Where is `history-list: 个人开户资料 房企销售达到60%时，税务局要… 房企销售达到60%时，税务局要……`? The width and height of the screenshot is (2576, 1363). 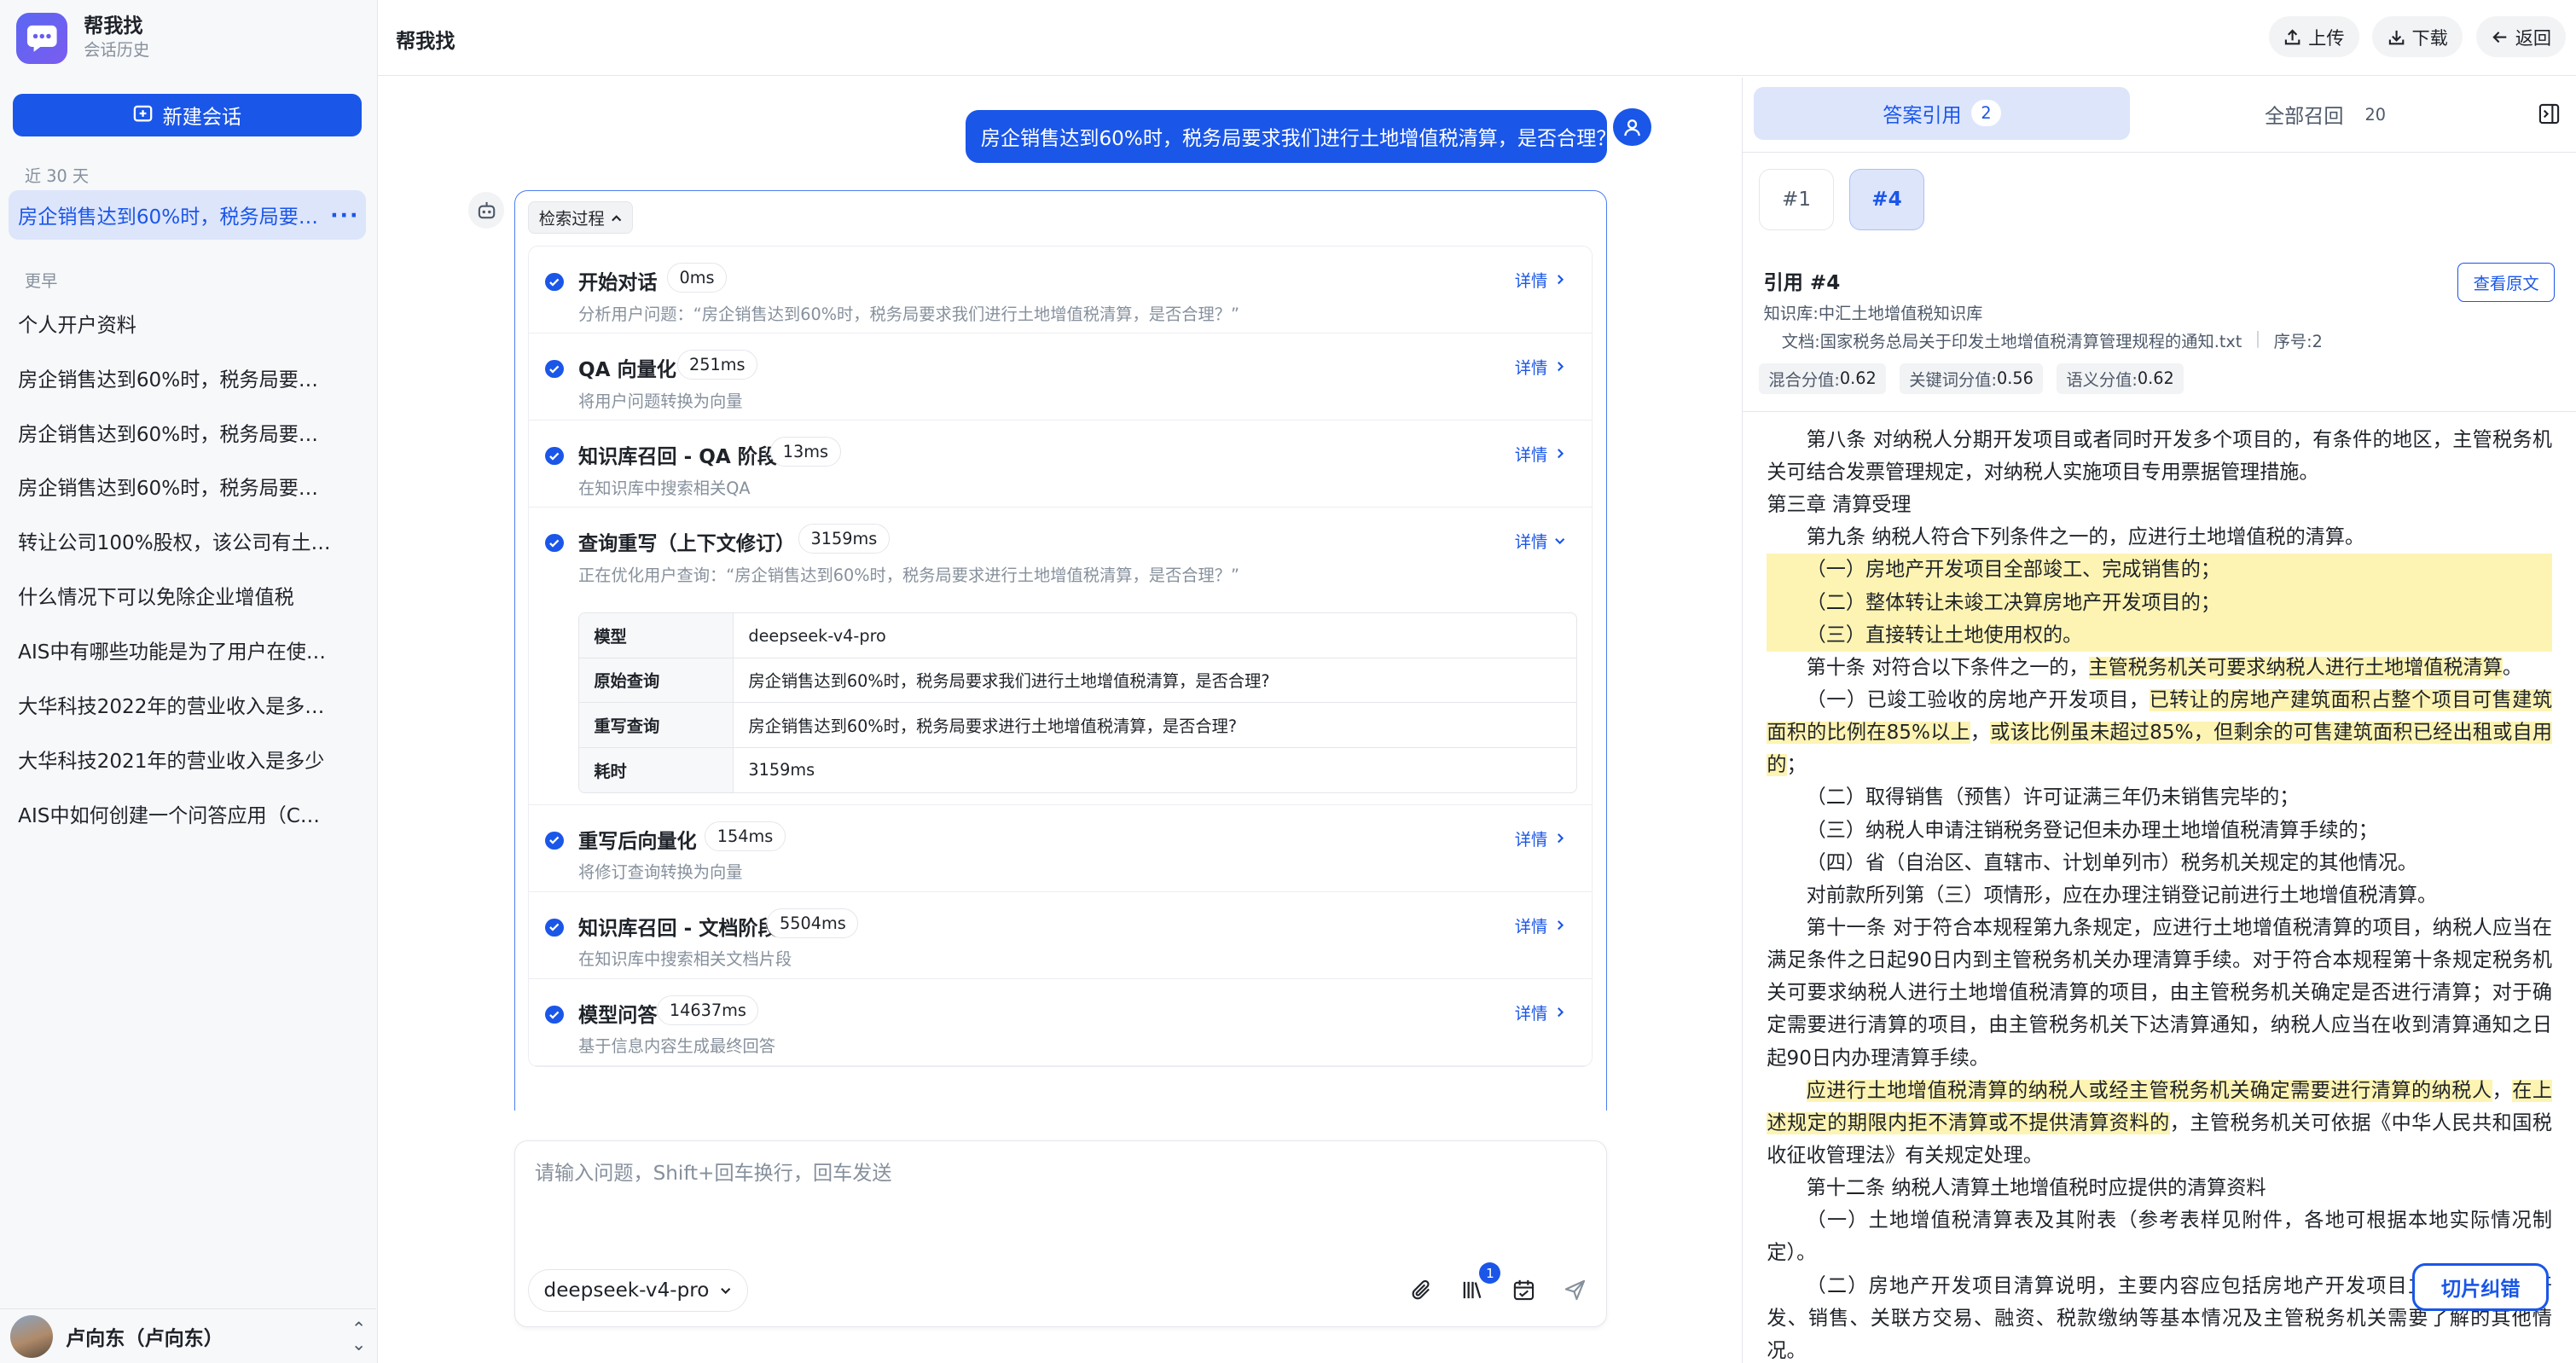 history-list: 个人开户资料 房企销售达到60%时，税务局要… 房企销售达到60%时，税务局要…… is located at coordinates (188, 568).